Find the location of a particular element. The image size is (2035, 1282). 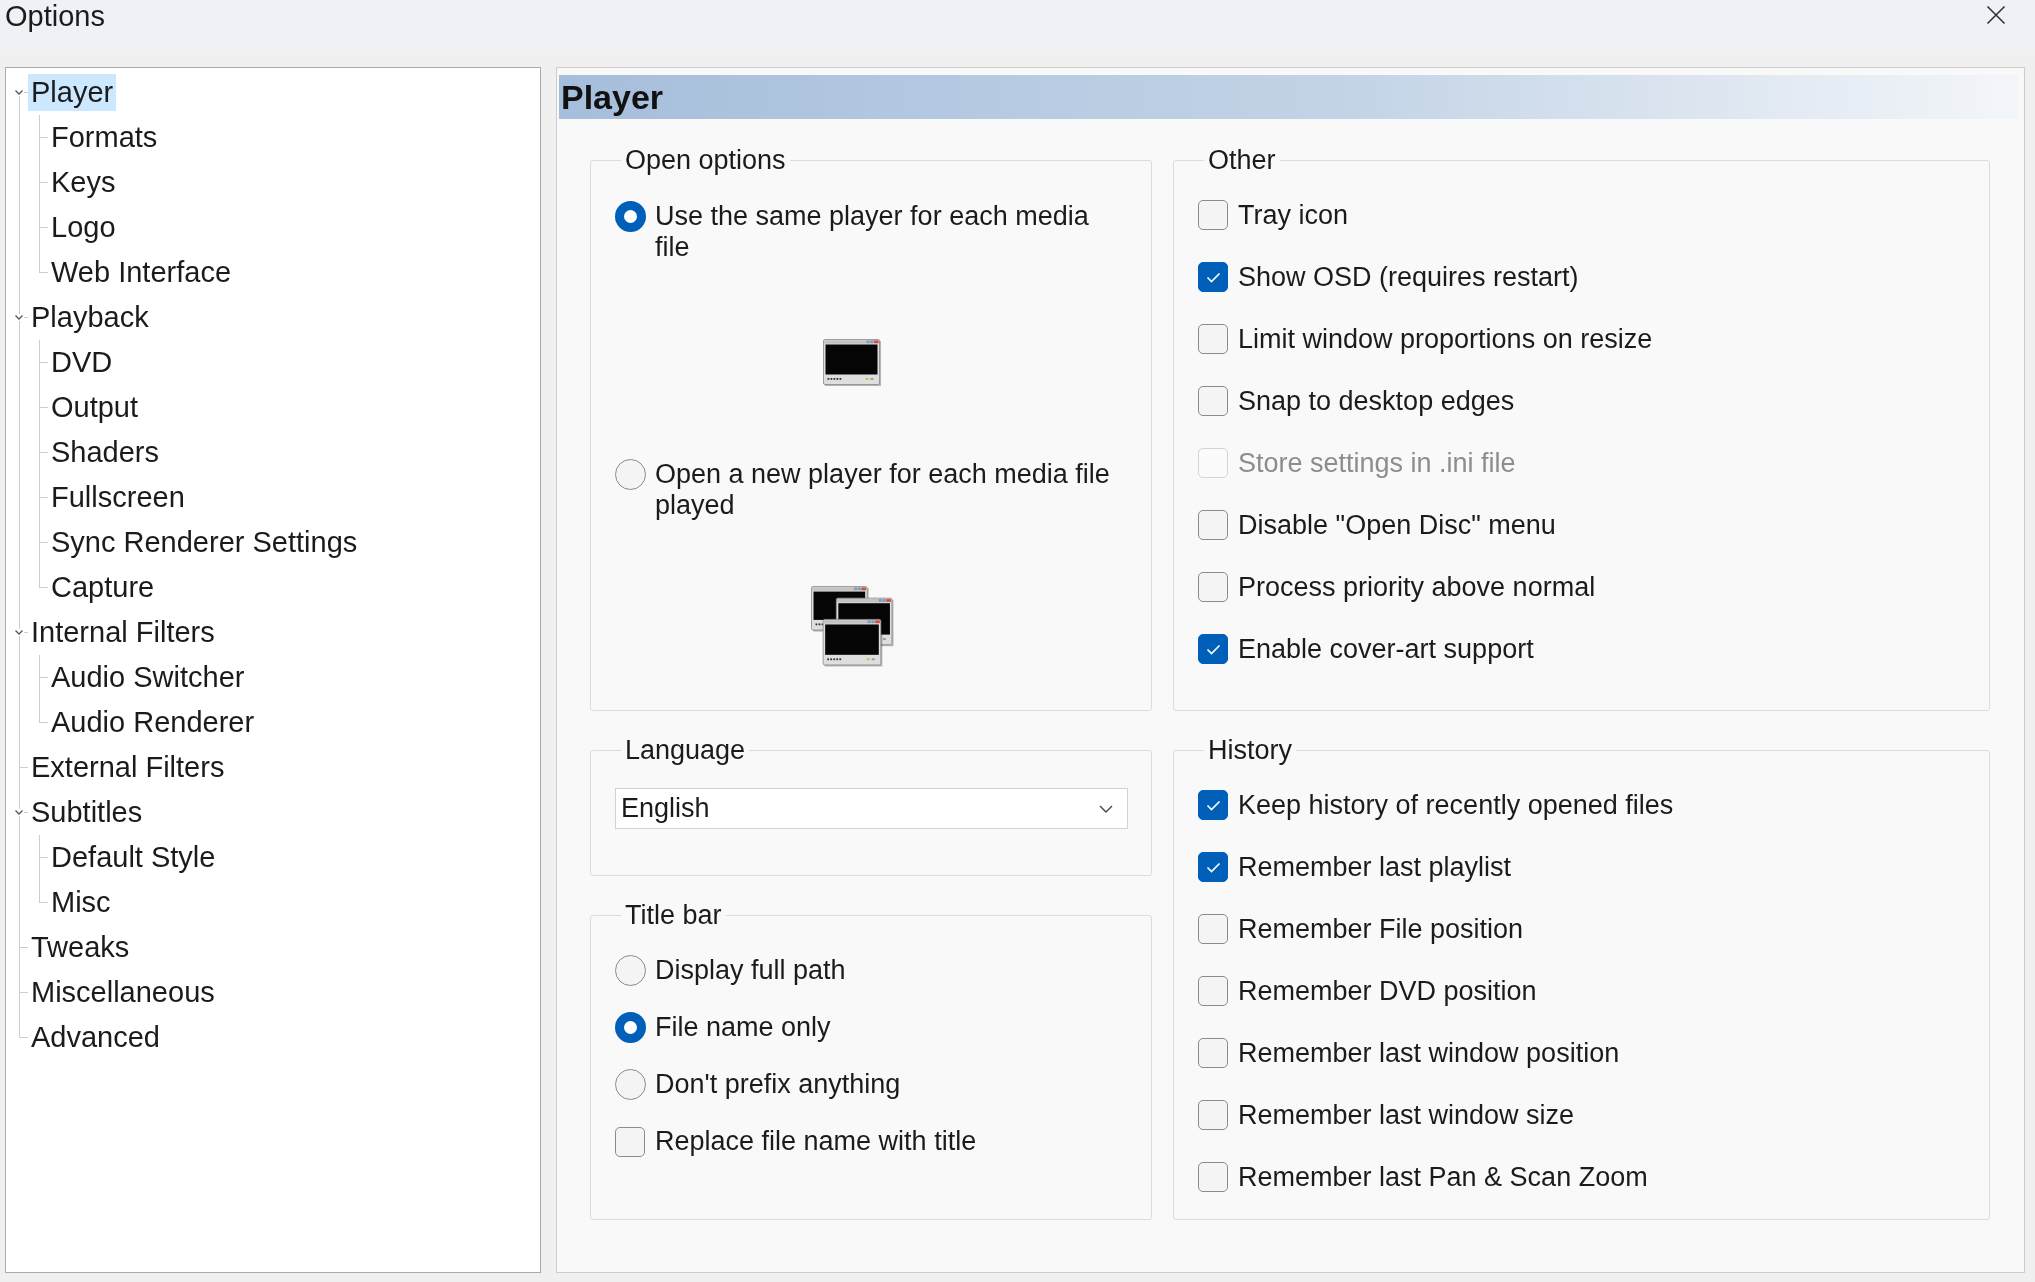

tree-item: Playback is located at coordinates (90, 317).